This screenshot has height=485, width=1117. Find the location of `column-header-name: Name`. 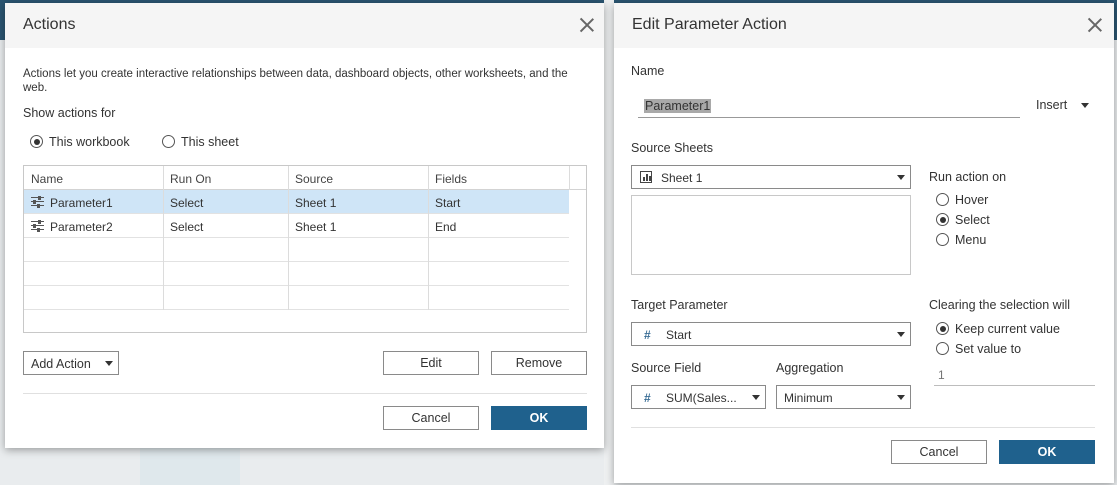

column-header-name: Name is located at coordinates (47, 179).